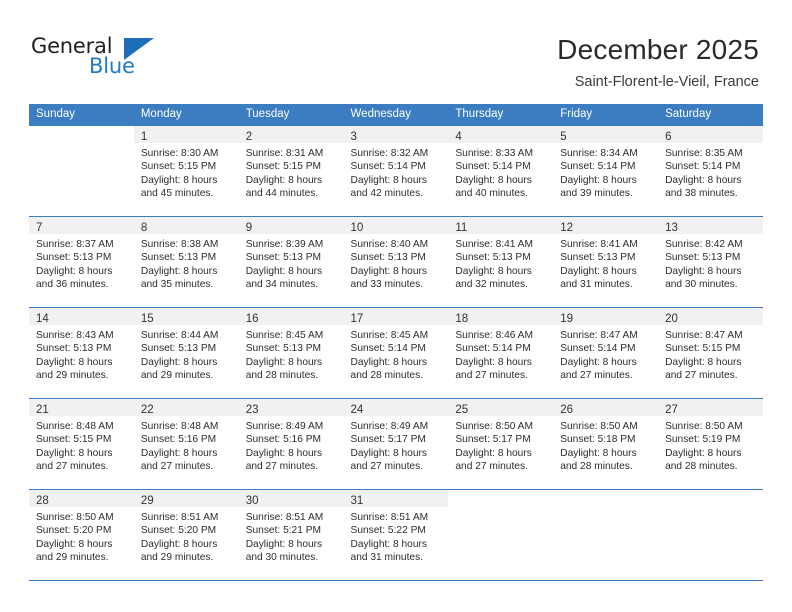 Image resolution: width=792 pixels, height=612 pixels. I want to click on daylight-text-line2: and 30 minutes., so click(282, 557).